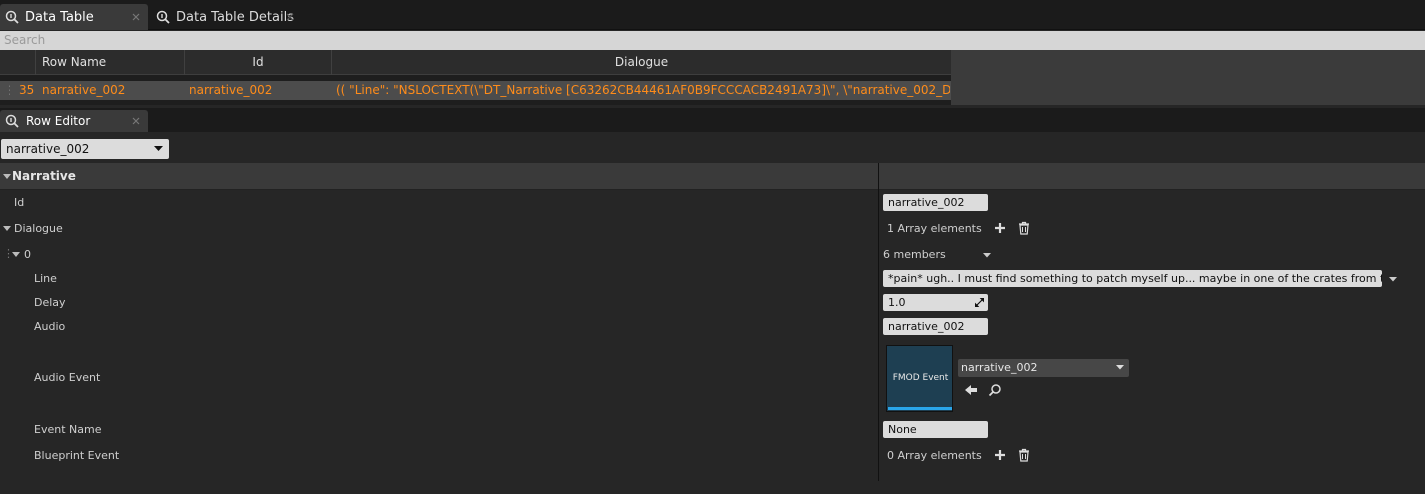 The width and height of the screenshot is (1425, 494). Describe the element at coordinates (979, 302) in the screenshot. I see `resize-arrows-icon` at that location.